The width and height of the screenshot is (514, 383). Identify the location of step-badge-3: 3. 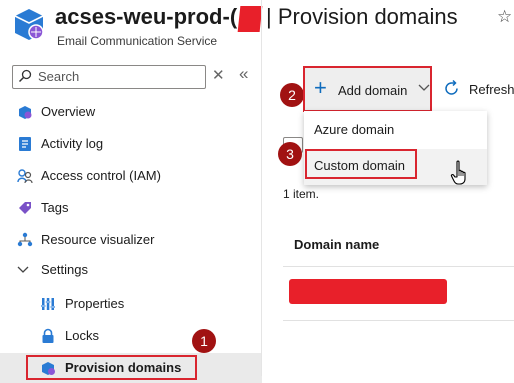
(290, 154).